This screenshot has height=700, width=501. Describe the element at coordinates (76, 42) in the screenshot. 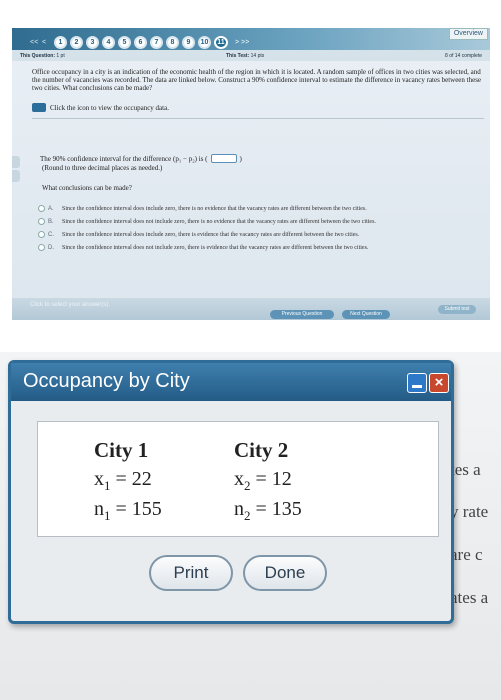

I see `question-dot-2: 2` at that location.